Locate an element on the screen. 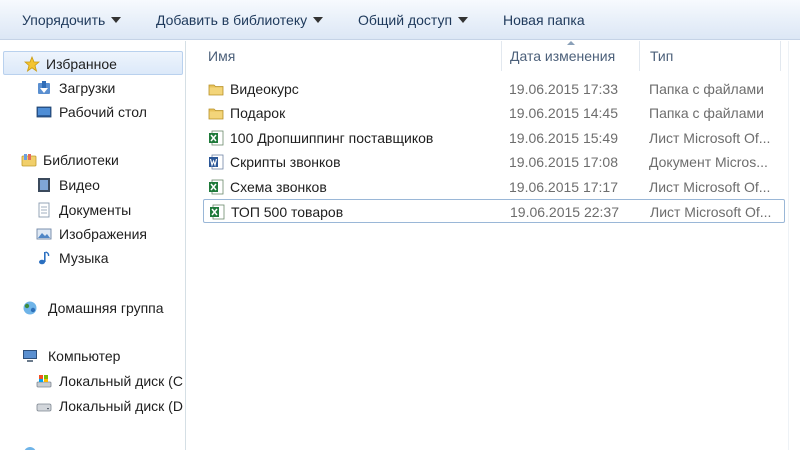 Image resolution: width=800 pixels, height=450 pixels. nav-item-pictures: Изображения is located at coordinates (92, 234).